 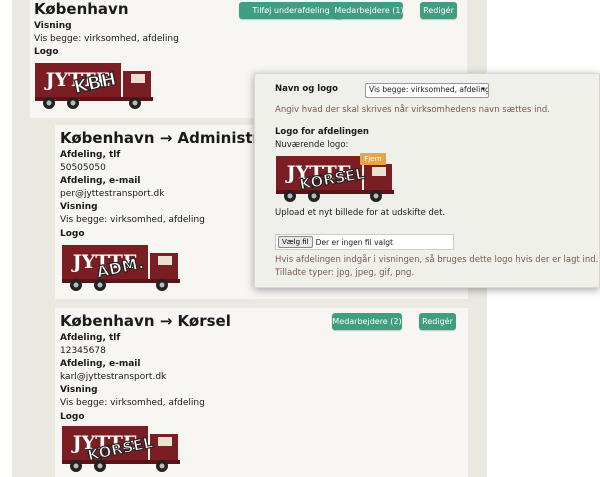 I want to click on choose-file-button: Vælg fil, so click(x=295, y=242).